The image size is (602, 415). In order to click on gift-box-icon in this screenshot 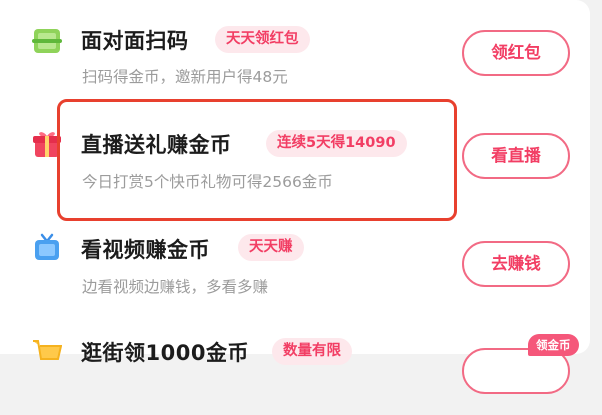, I will do `click(47, 144)`.